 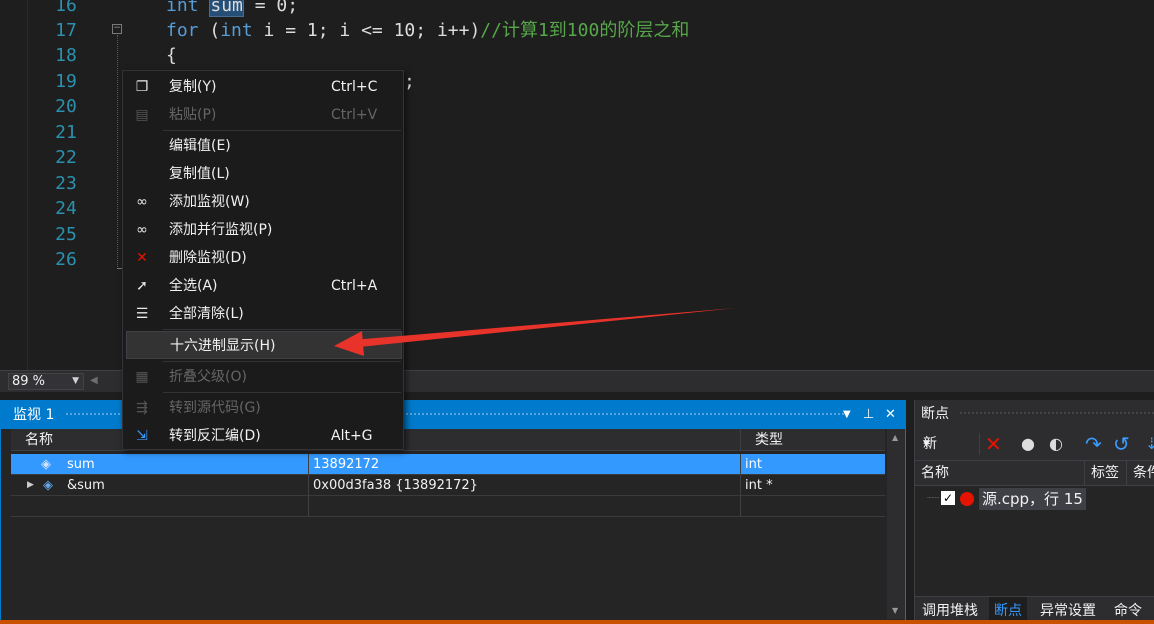 I want to click on breakpoint-icon, so click(x=967, y=499).